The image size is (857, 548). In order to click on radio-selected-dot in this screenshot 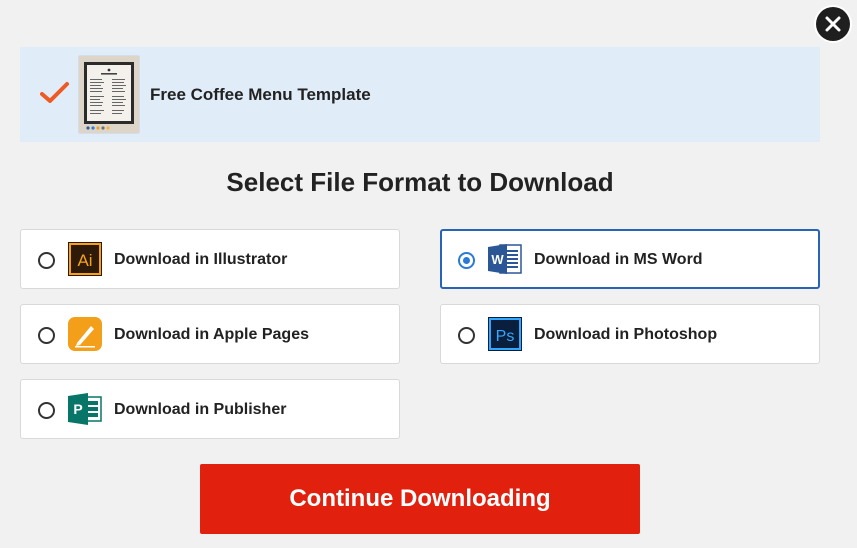, I will do `click(466, 260)`.